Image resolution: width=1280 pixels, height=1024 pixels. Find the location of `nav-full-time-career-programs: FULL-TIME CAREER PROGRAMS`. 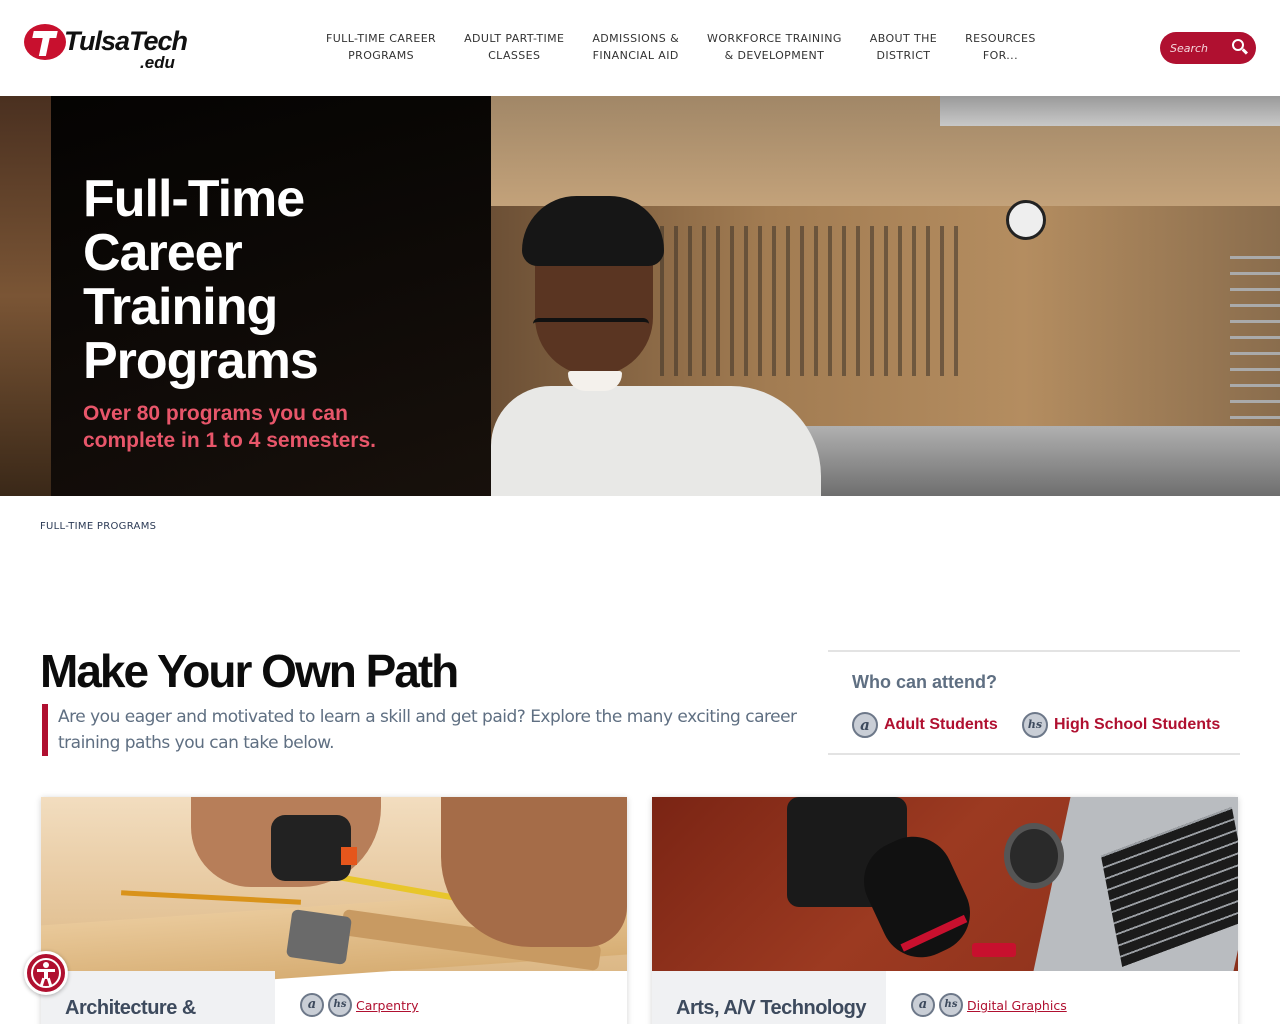

nav-full-time-career-programs: FULL-TIME CAREER PROGRAMS is located at coordinates (381, 50).